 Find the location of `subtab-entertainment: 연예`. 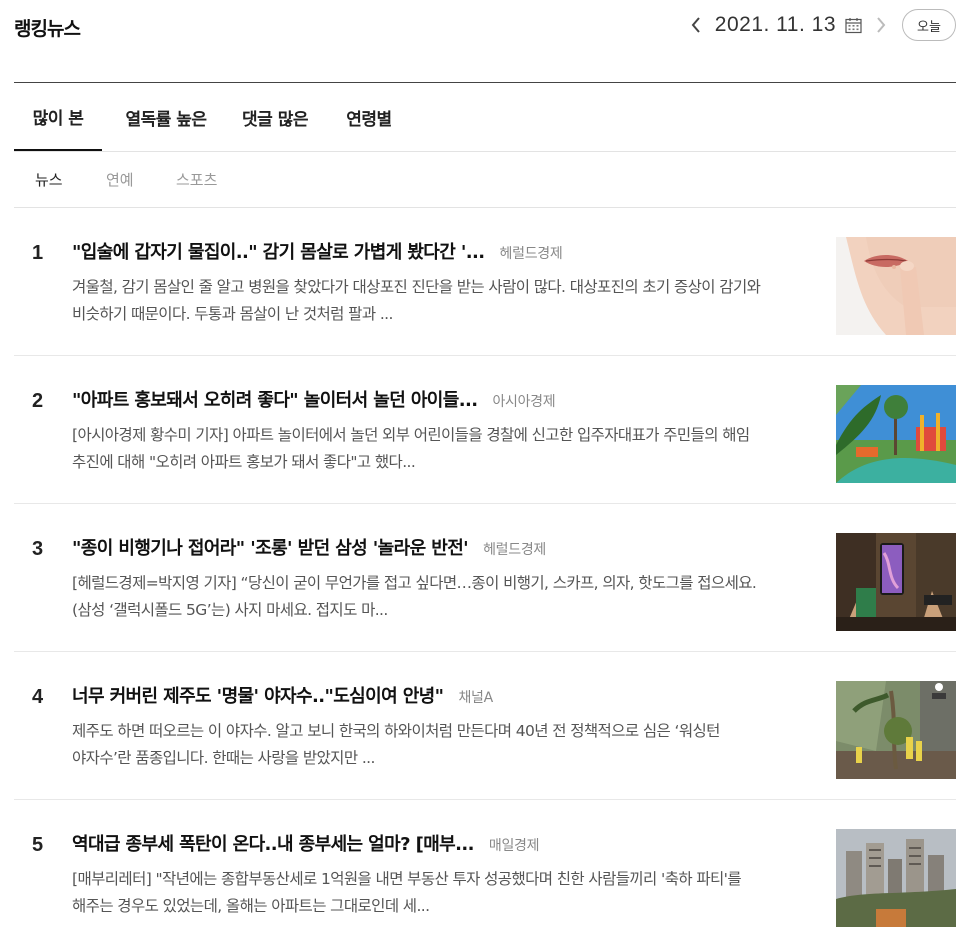

subtab-entertainment: 연예 is located at coordinates (120, 179).